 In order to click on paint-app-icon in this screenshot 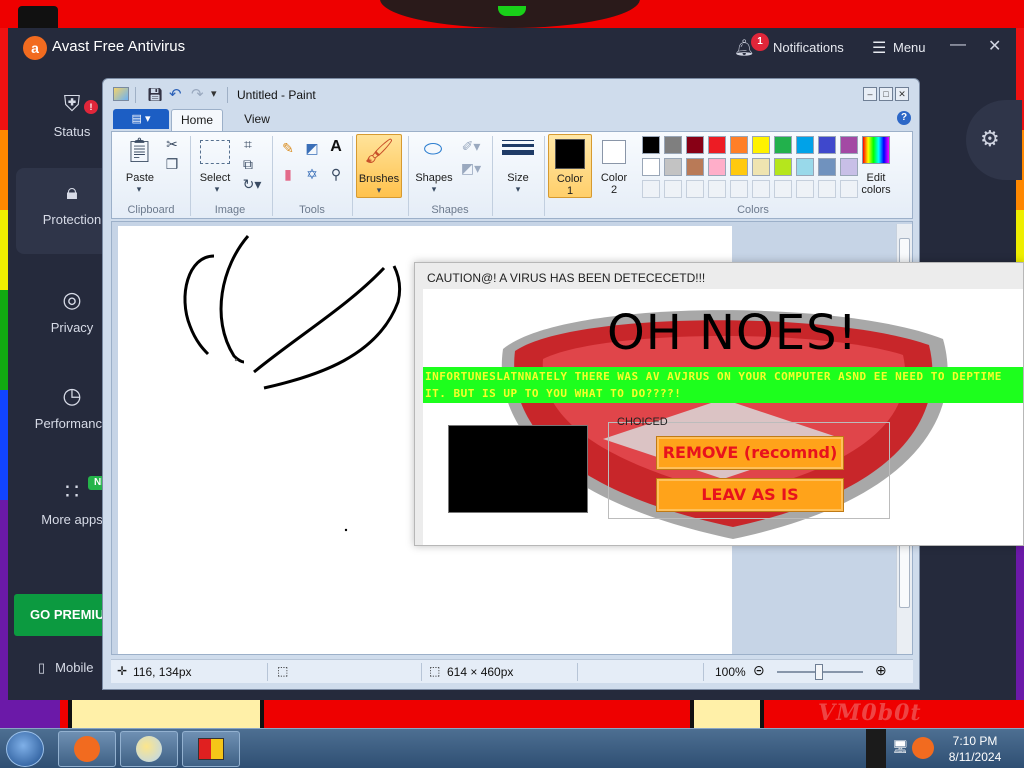, I will do `click(121, 94)`.